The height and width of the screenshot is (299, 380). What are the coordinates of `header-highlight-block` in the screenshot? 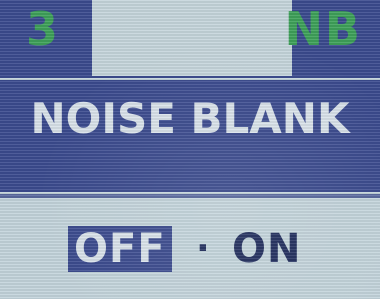 It's located at (192, 38).